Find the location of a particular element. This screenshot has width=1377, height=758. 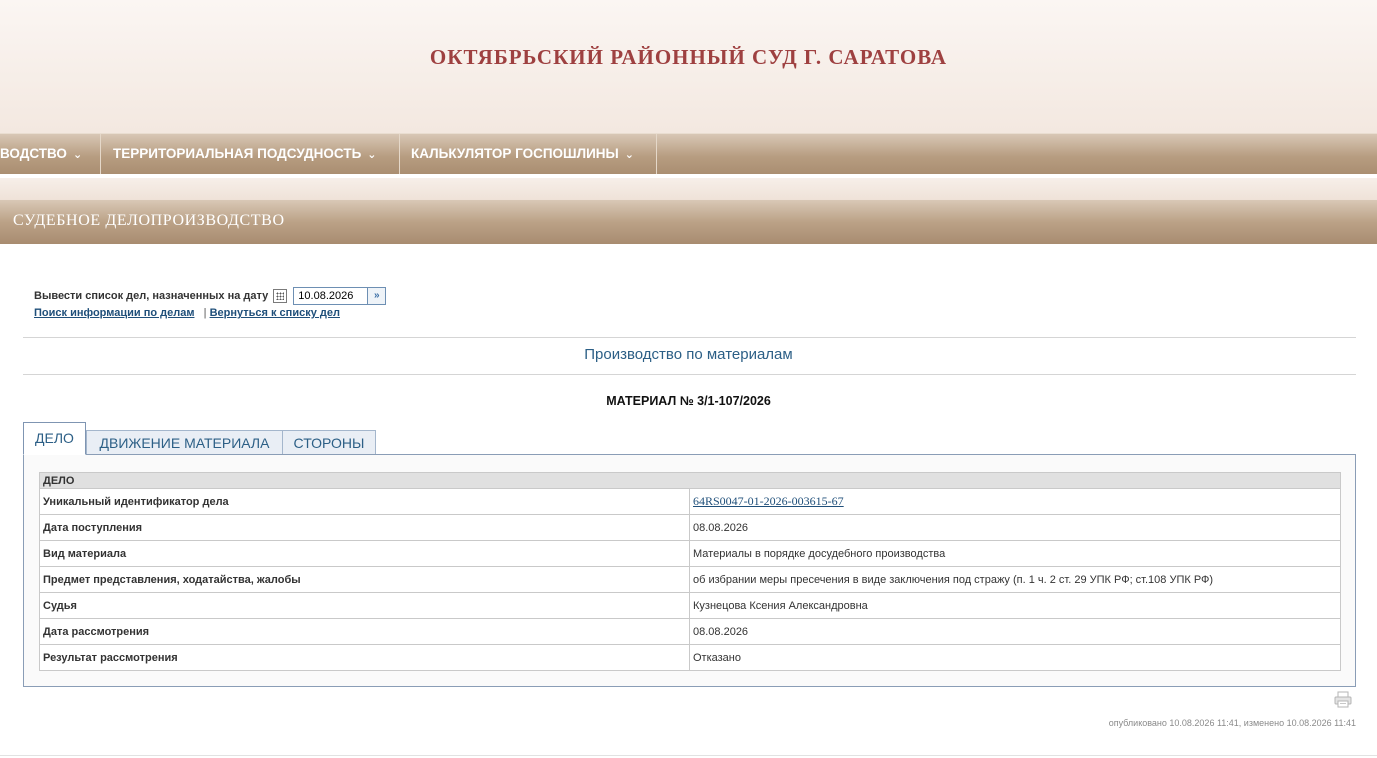

date-filter-label: Вывести список дел, назначенных на дату is located at coordinates (151, 296).